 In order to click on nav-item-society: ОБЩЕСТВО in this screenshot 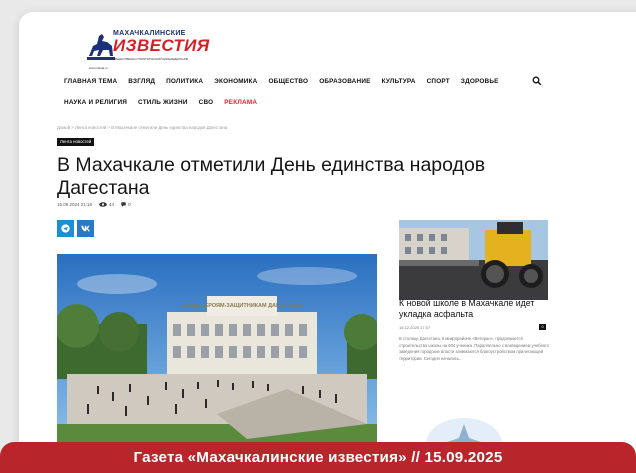, I will do `click(288, 81)`.